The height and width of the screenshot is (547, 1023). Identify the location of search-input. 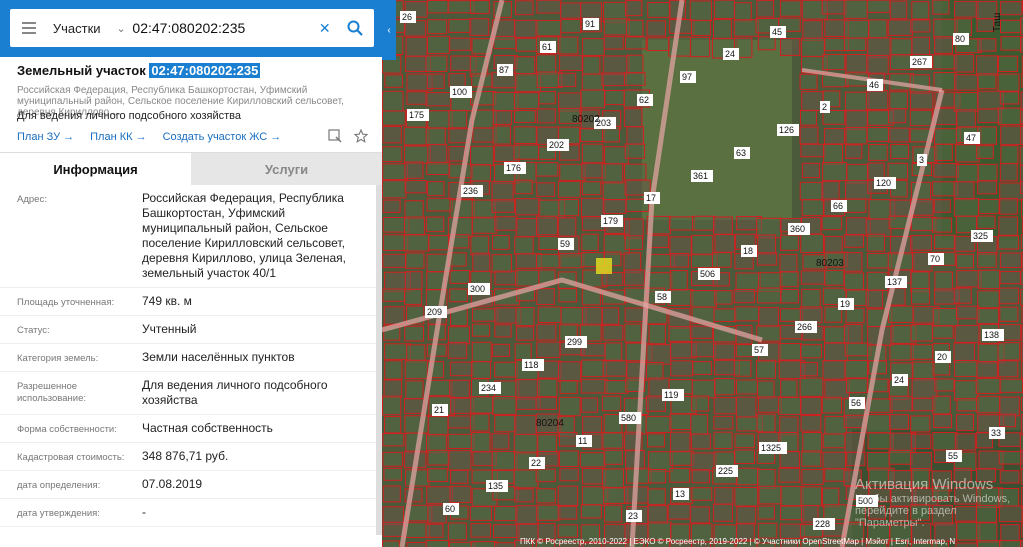
(223, 28).